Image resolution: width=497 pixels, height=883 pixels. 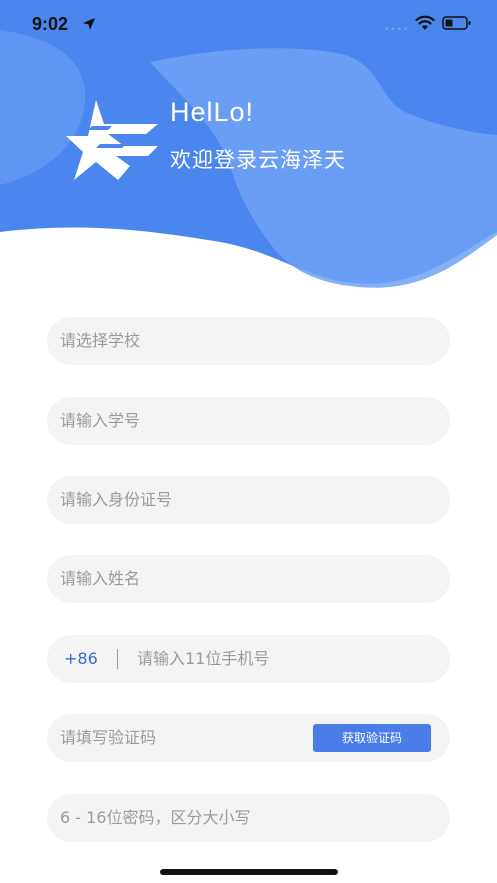 I want to click on verify-code-placeholder: 请填写验证码, so click(x=108, y=737).